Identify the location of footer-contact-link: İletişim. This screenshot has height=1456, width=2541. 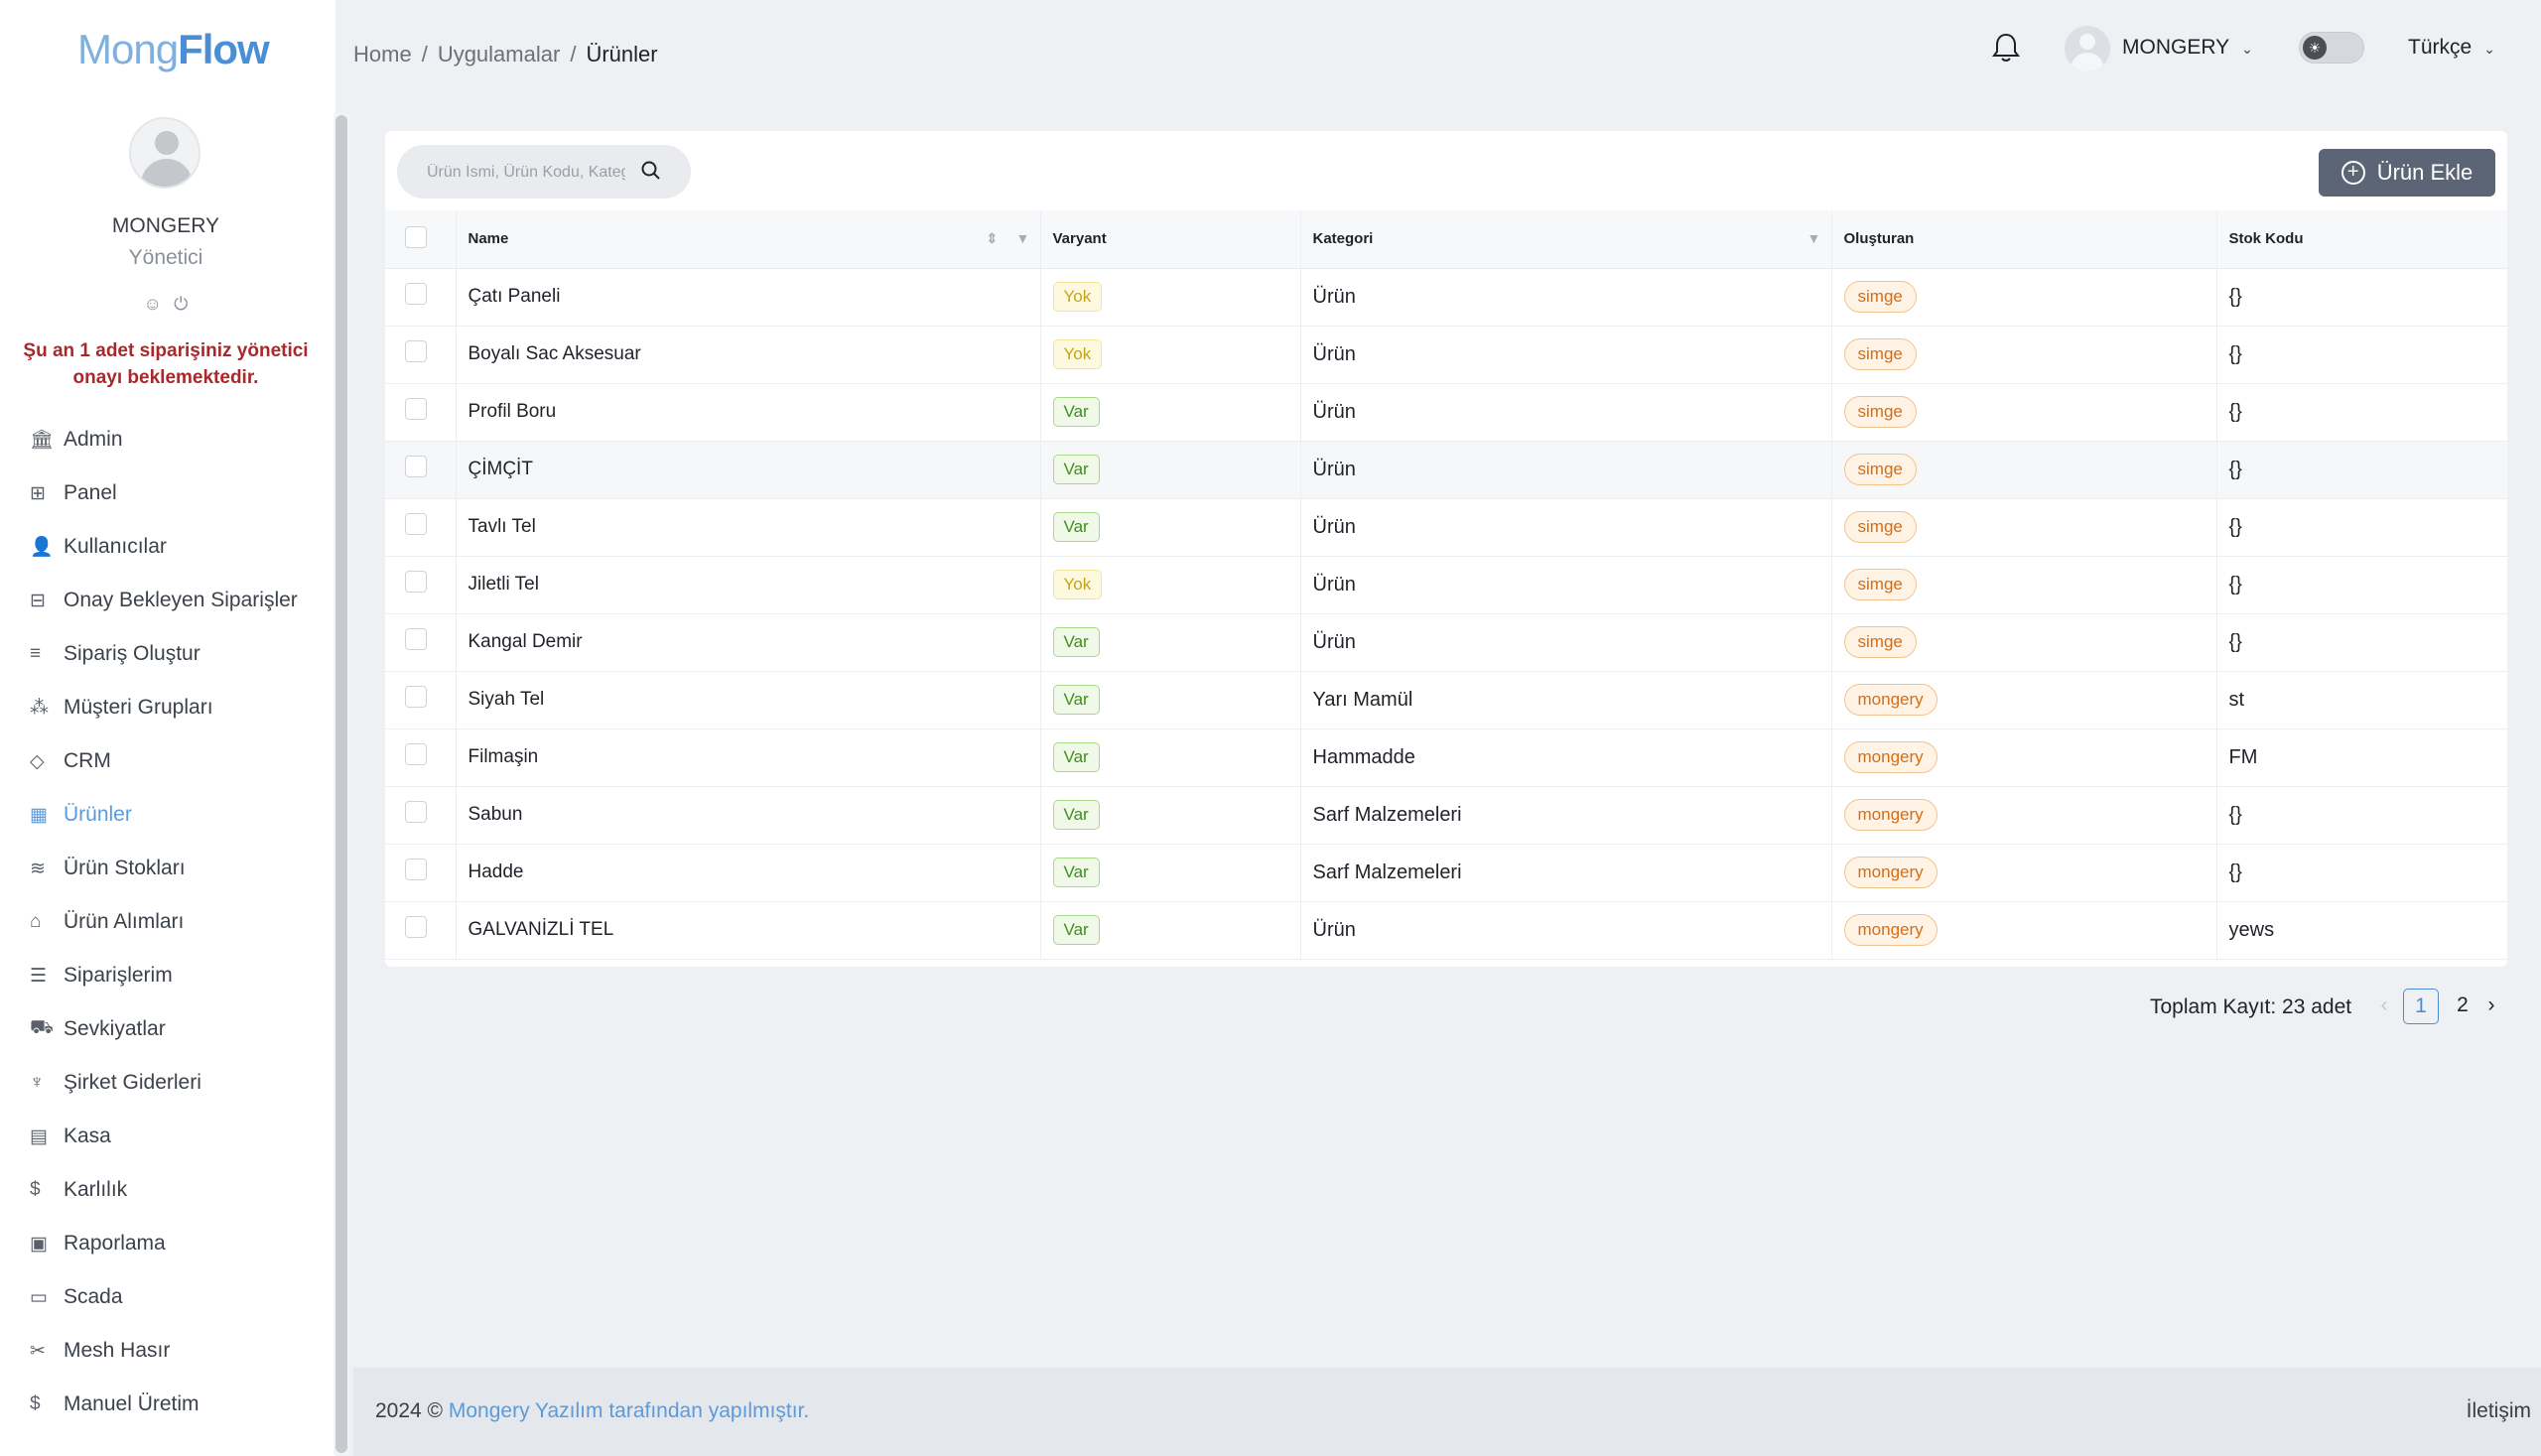
(2499, 1411).